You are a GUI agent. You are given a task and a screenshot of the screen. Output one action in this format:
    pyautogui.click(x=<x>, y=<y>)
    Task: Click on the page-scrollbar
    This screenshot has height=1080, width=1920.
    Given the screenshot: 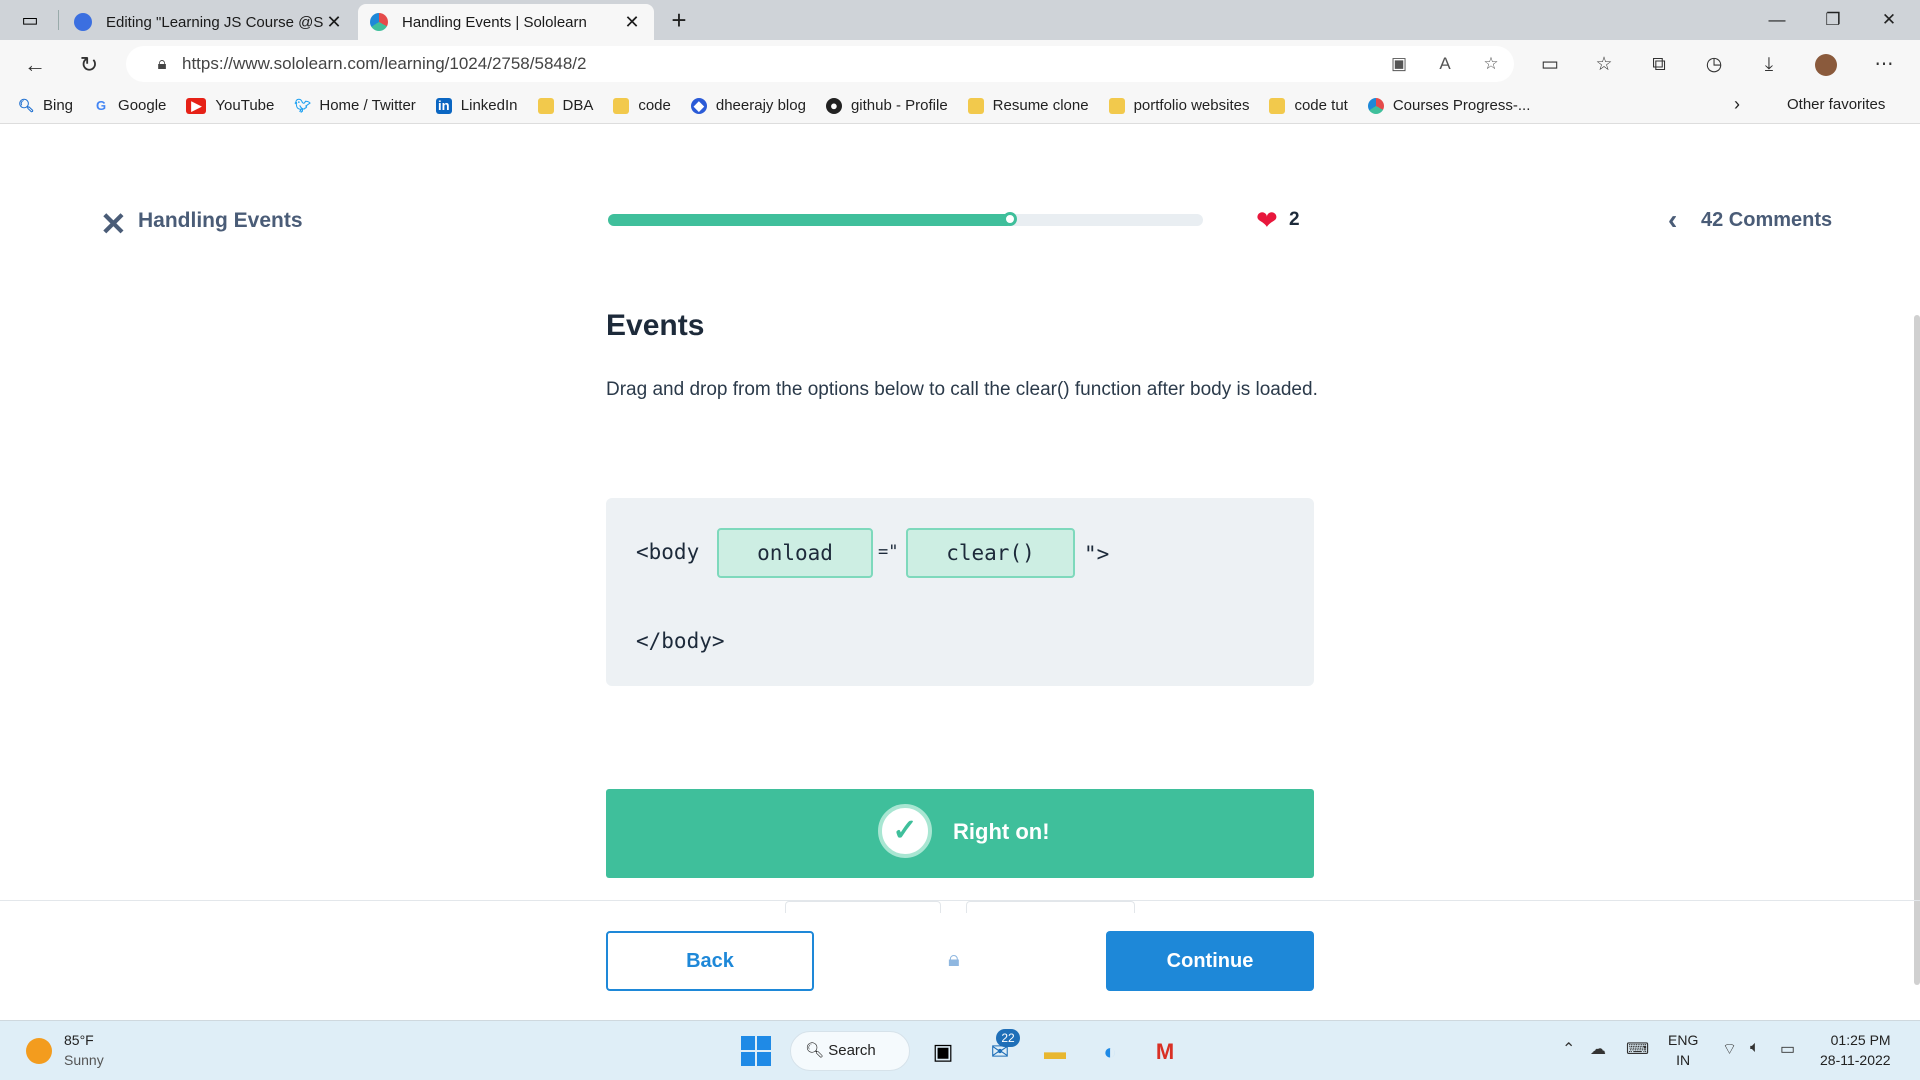 What is the action you would take?
    pyautogui.click(x=1917, y=650)
    